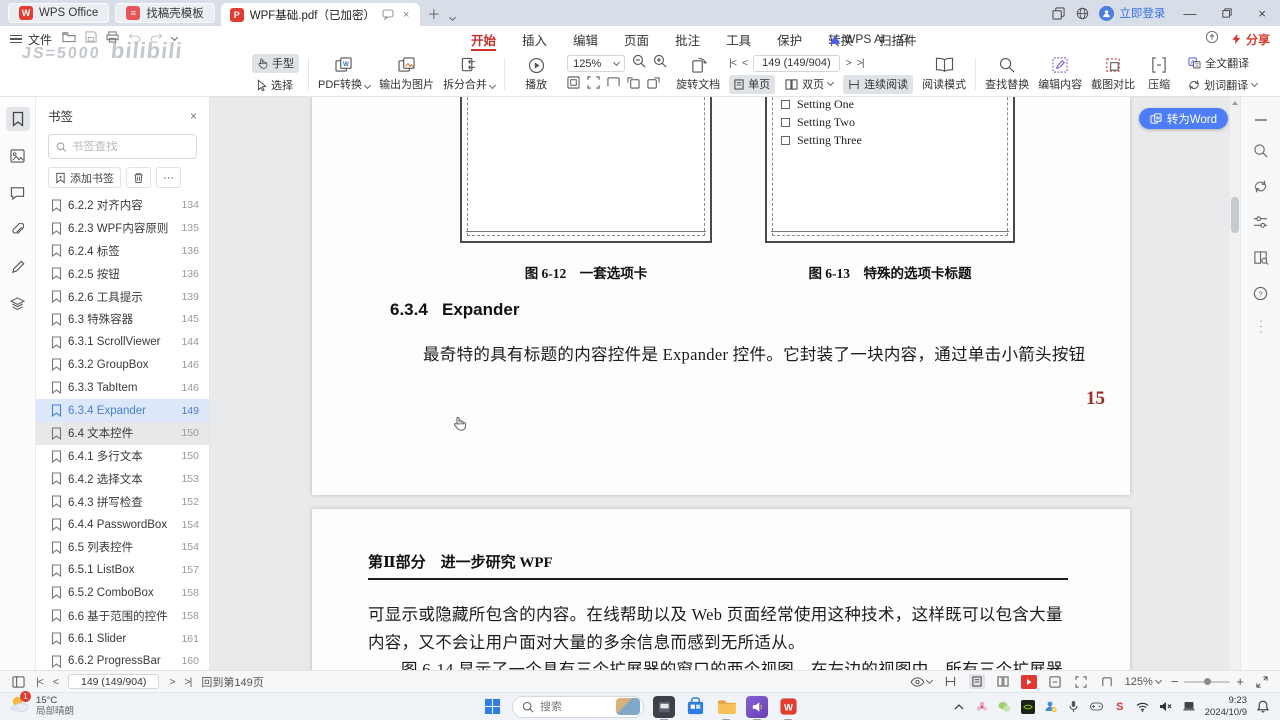 The image size is (1280, 720). Describe the element at coordinates (122, 433) in the screenshot. I see `bookmark-item: 6.4 文本控件 150` at that location.